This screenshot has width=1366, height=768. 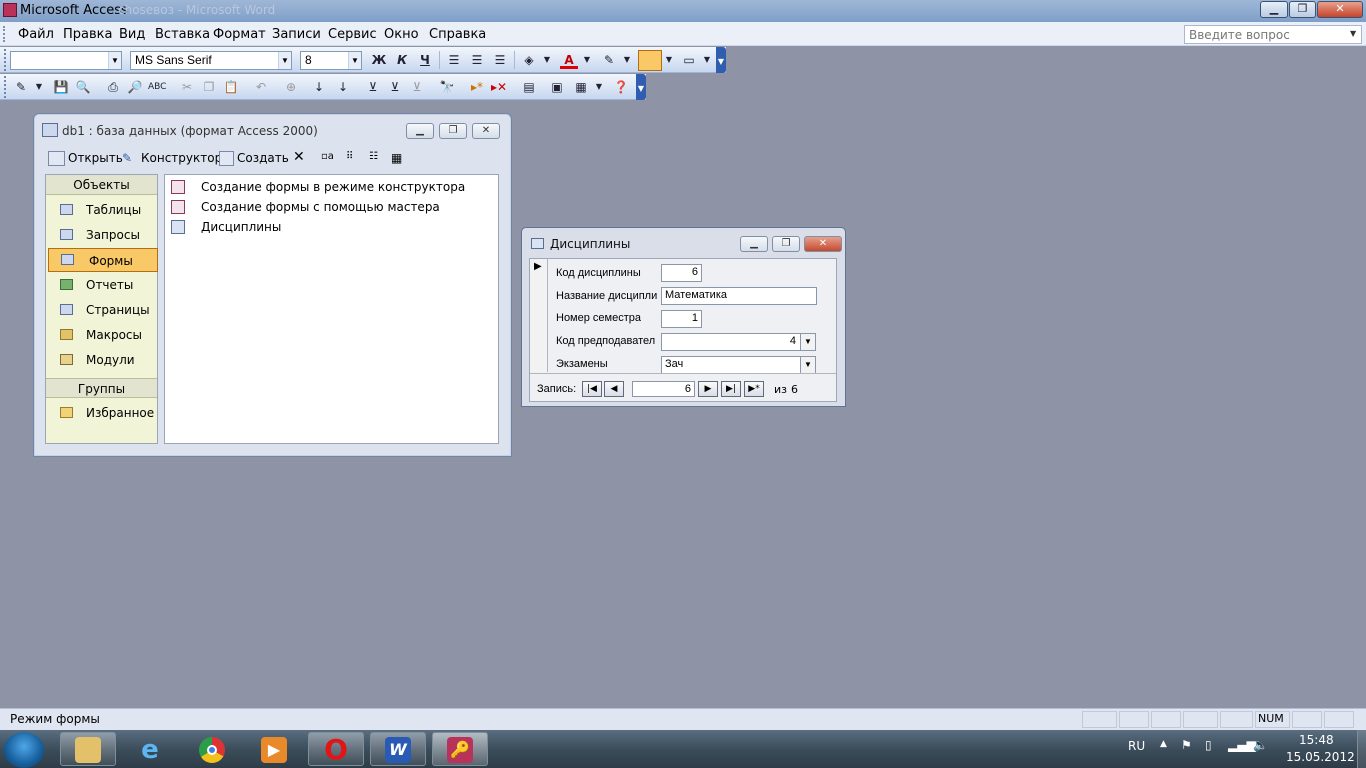 I want to click on database-window-icon: ▣, so click(x=557, y=87).